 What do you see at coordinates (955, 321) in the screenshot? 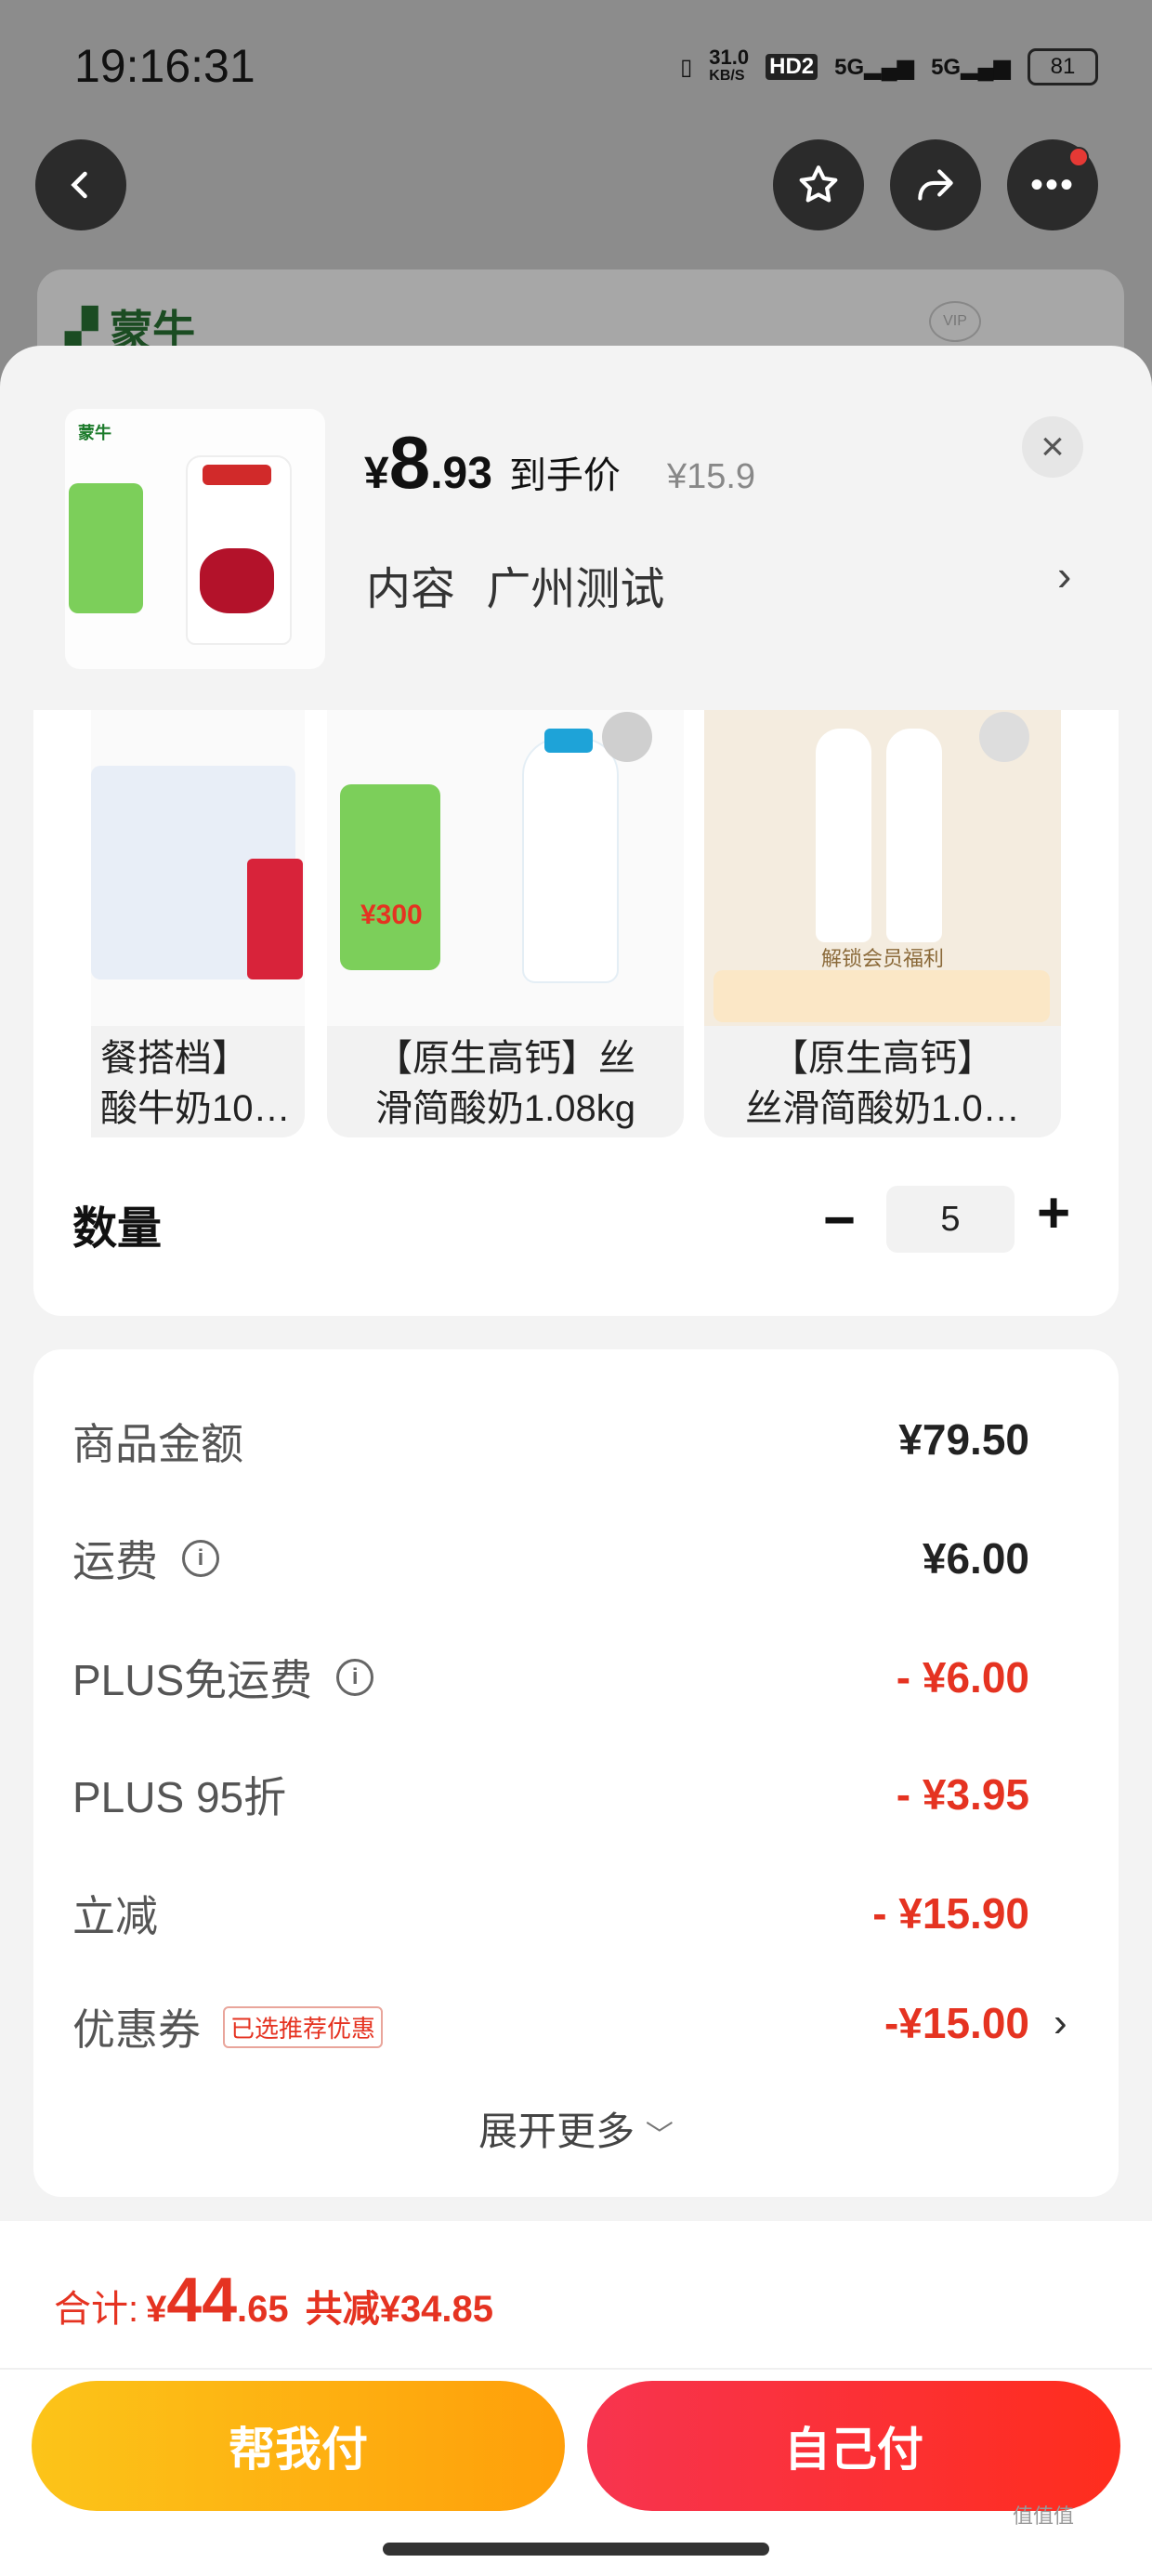
I see `vip-badge: VIP` at bounding box center [955, 321].